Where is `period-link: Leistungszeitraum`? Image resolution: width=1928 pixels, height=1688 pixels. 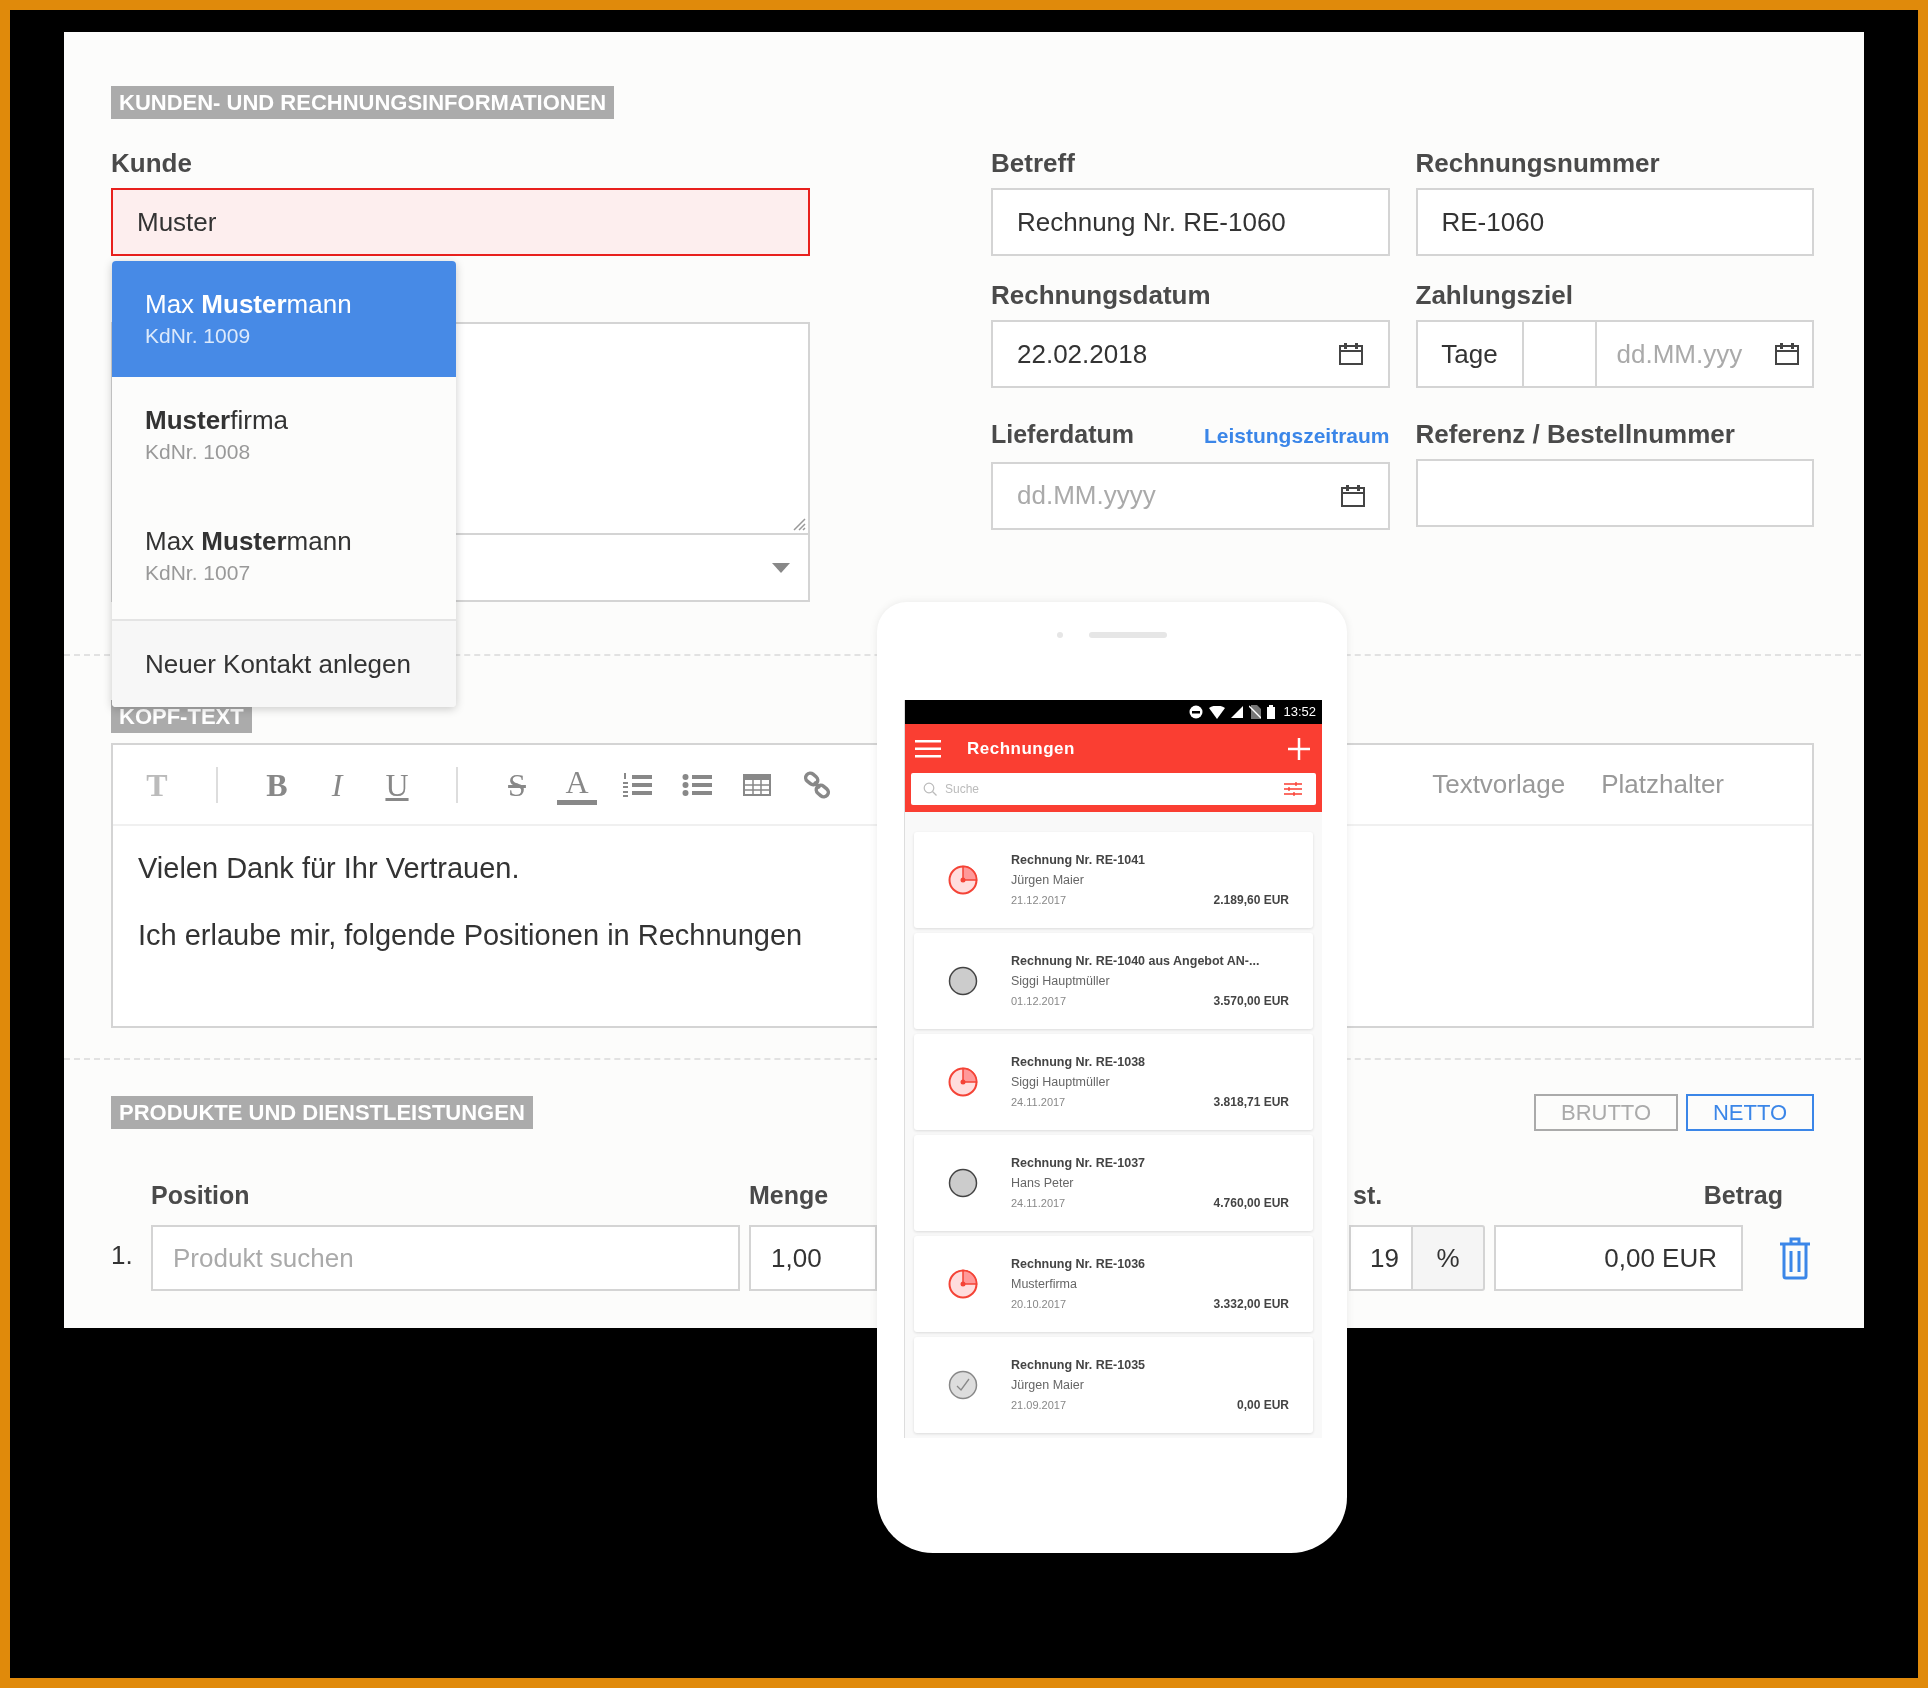
period-link: Leistungszeitraum is located at coordinates (1296, 436).